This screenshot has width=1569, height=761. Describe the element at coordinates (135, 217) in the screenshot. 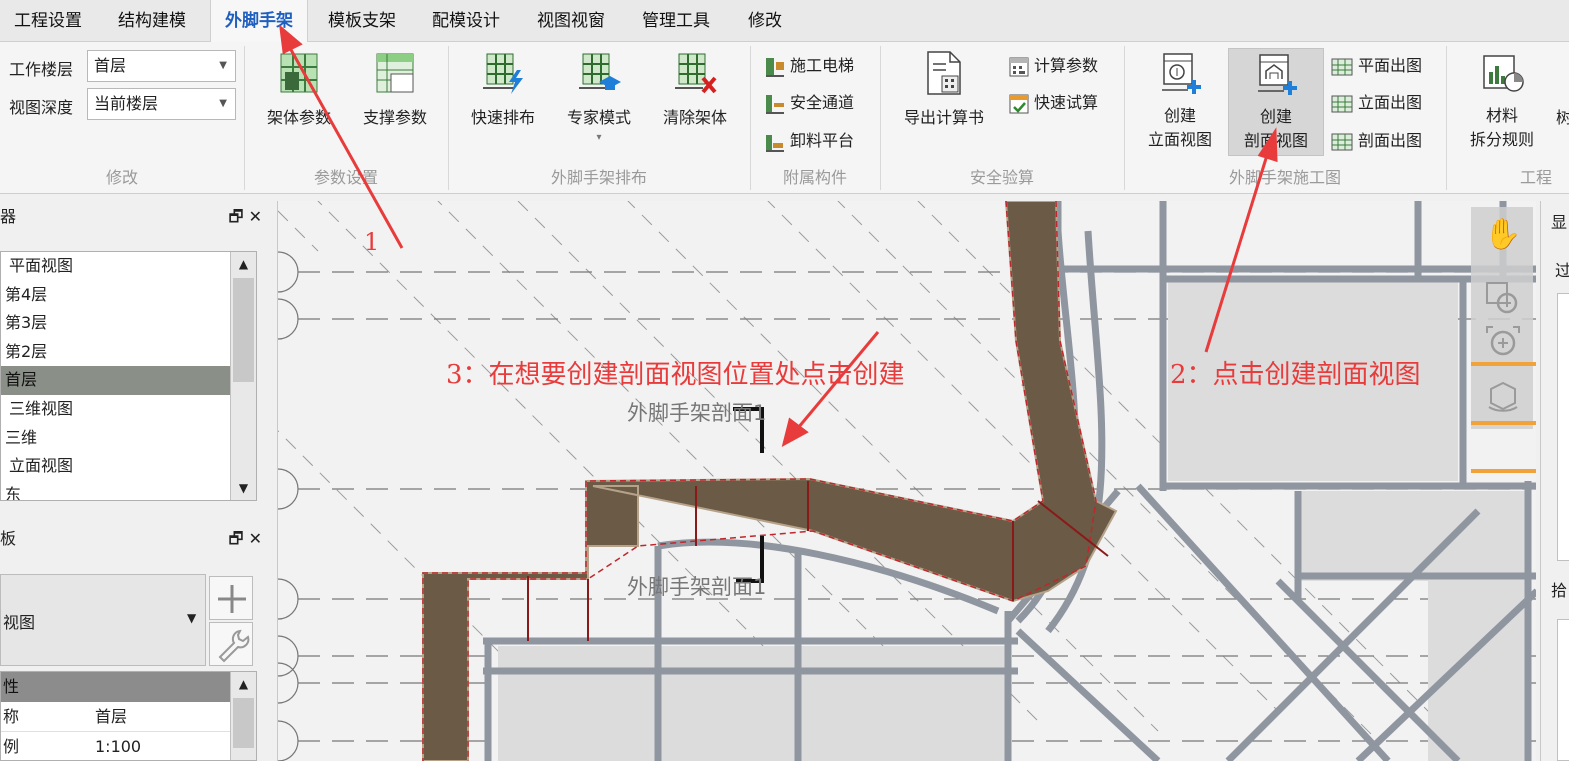

I see `browser-panel-header: 器 🗗 ✕` at that location.